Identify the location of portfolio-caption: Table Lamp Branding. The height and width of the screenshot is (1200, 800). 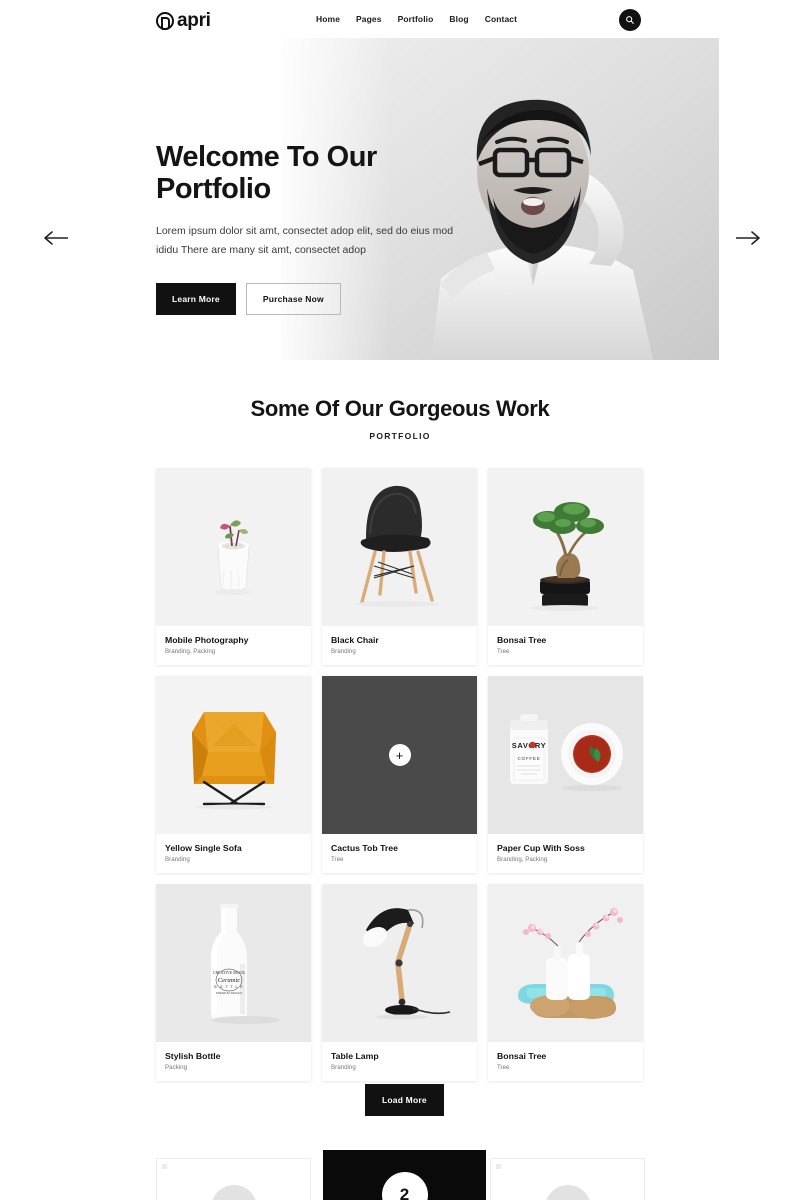
(399, 1061).